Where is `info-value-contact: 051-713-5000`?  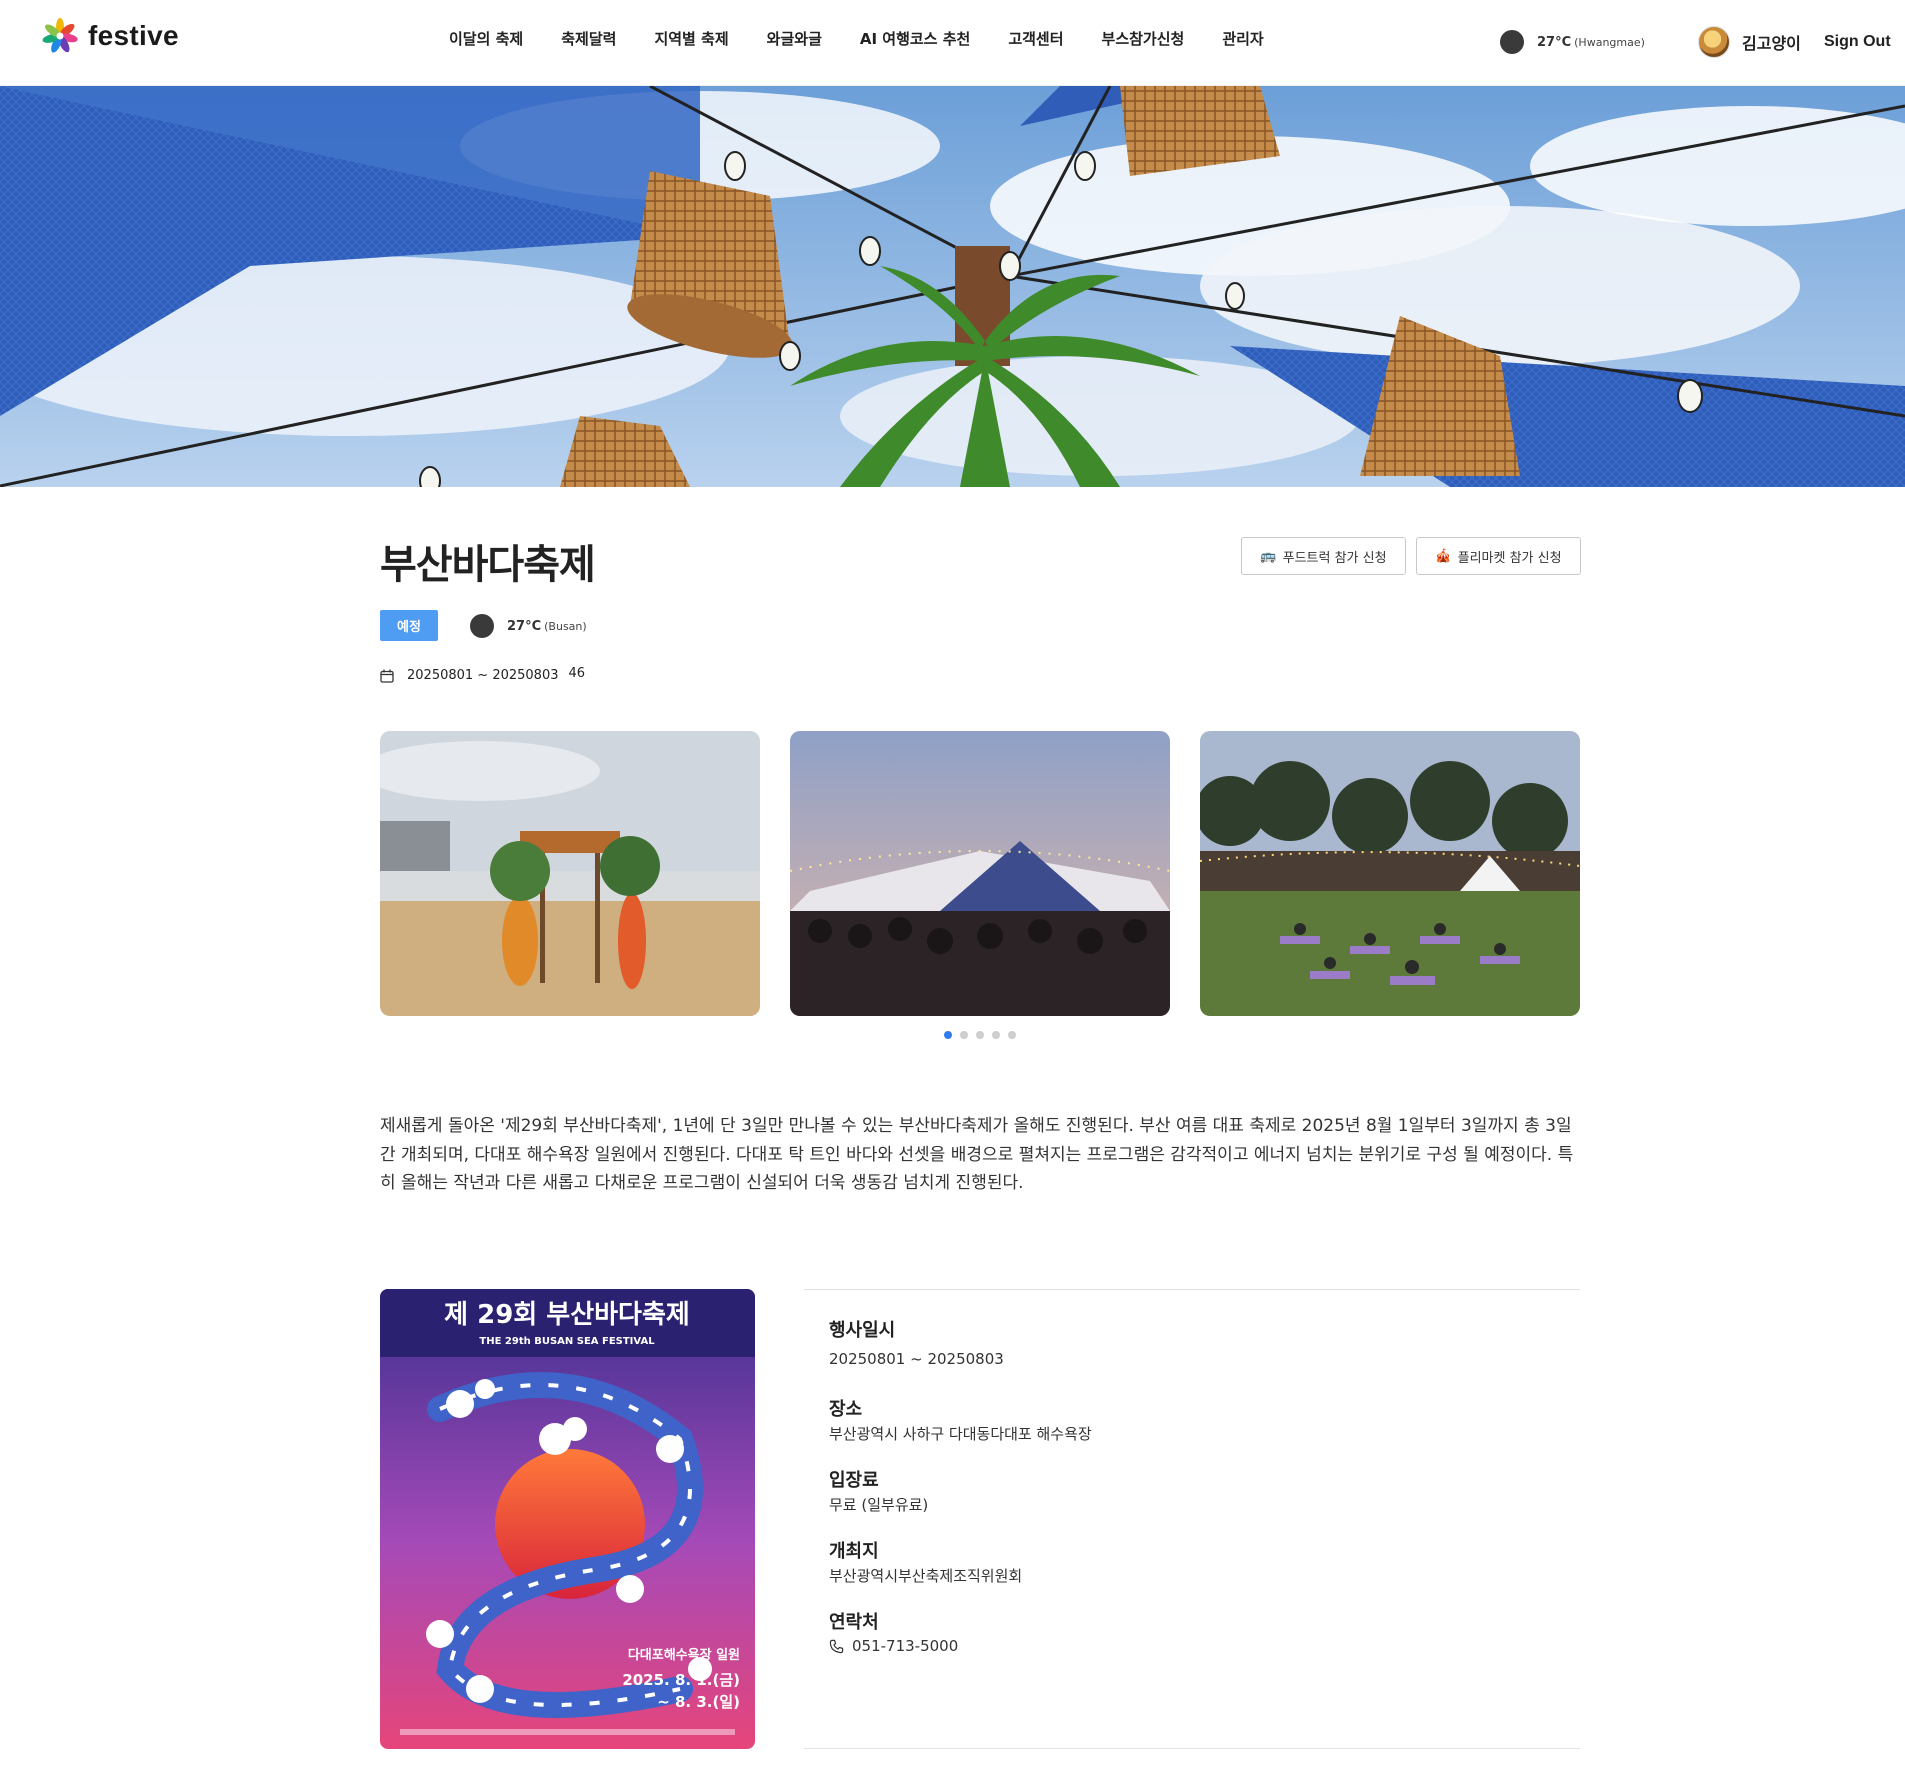
info-value-contact: 051-713-5000 is located at coordinates (893, 1646).